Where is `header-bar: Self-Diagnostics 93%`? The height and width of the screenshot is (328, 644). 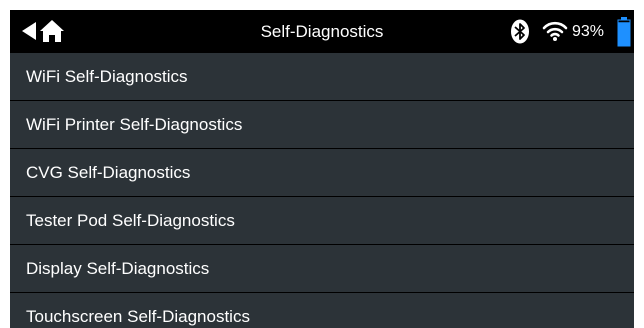 header-bar: Self-Diagnostics 93% is located at coordinates (322, 31).